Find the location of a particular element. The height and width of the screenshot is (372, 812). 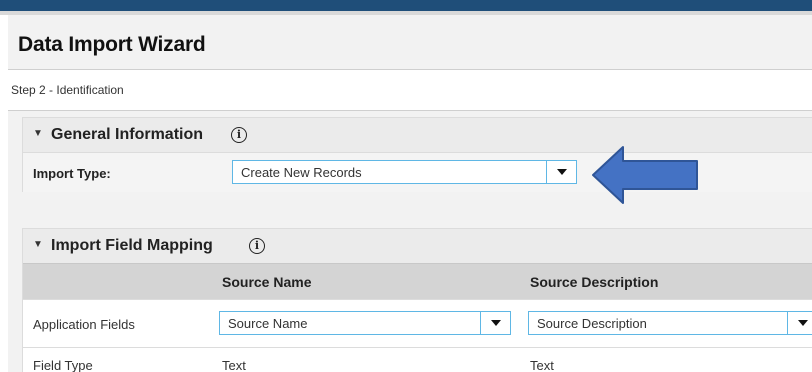

column-header-source-name: Source Name is located at coordinates (267, 282).